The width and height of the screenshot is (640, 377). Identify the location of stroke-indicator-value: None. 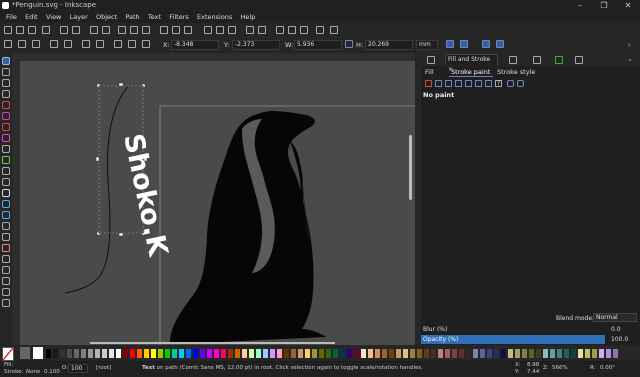
(33, 372).